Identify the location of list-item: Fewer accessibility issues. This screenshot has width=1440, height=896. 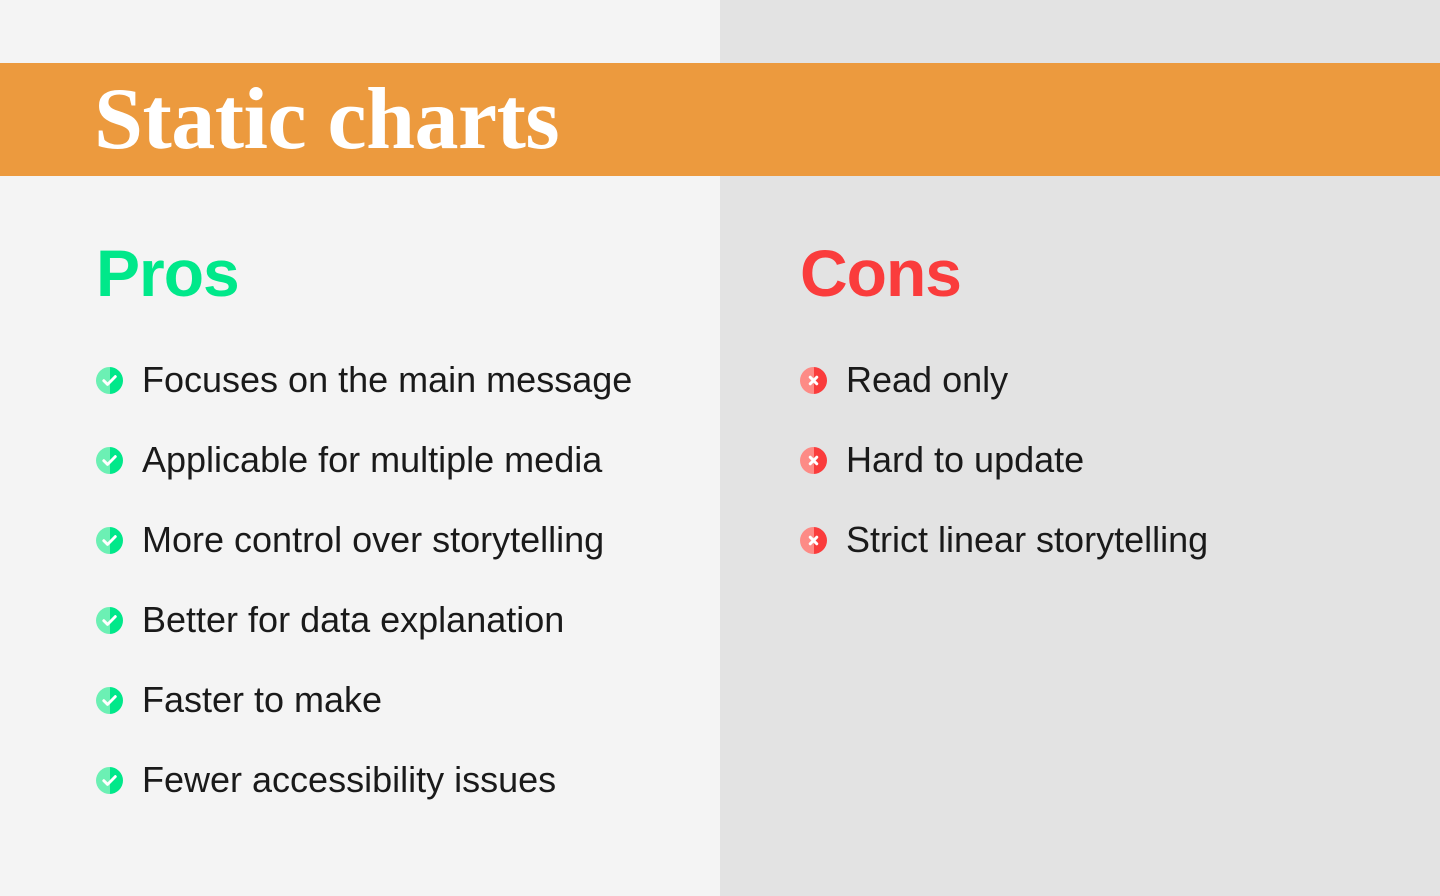
(396, 780).